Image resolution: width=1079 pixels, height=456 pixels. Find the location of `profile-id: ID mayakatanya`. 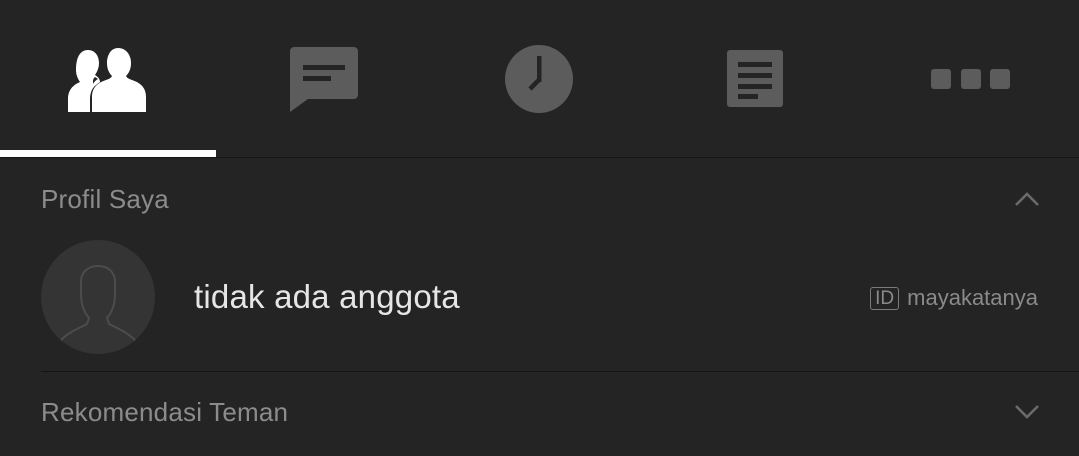

profile-id: ID mayakatanya is located at coordinates (954, 298).